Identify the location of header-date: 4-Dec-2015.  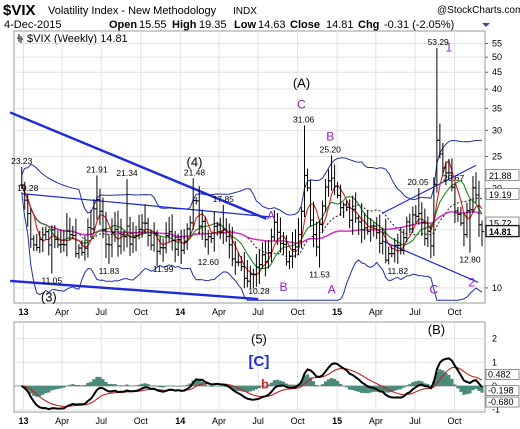
(32, 25).